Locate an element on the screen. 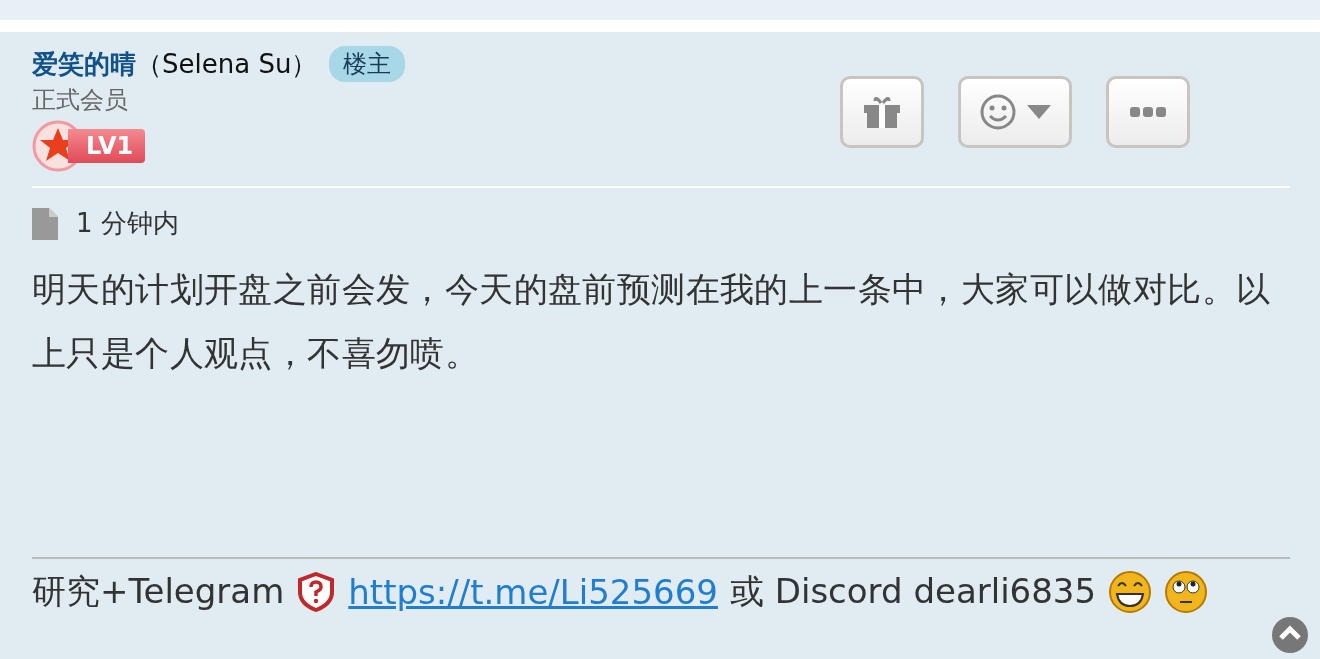  reaction-button is located at coordinates (1015, 112).